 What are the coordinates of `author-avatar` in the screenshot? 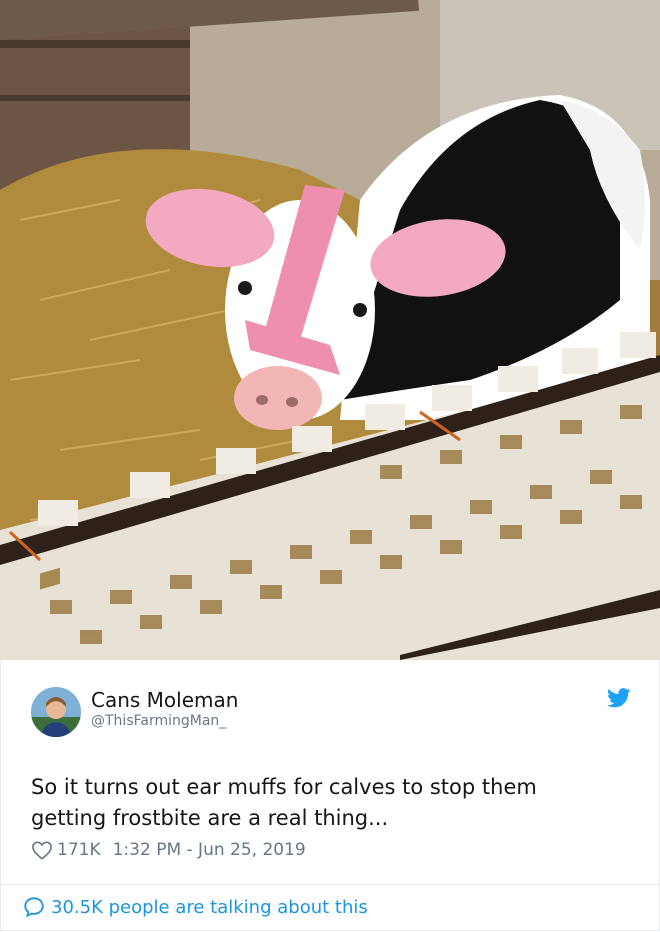 It's located at (56, 712).